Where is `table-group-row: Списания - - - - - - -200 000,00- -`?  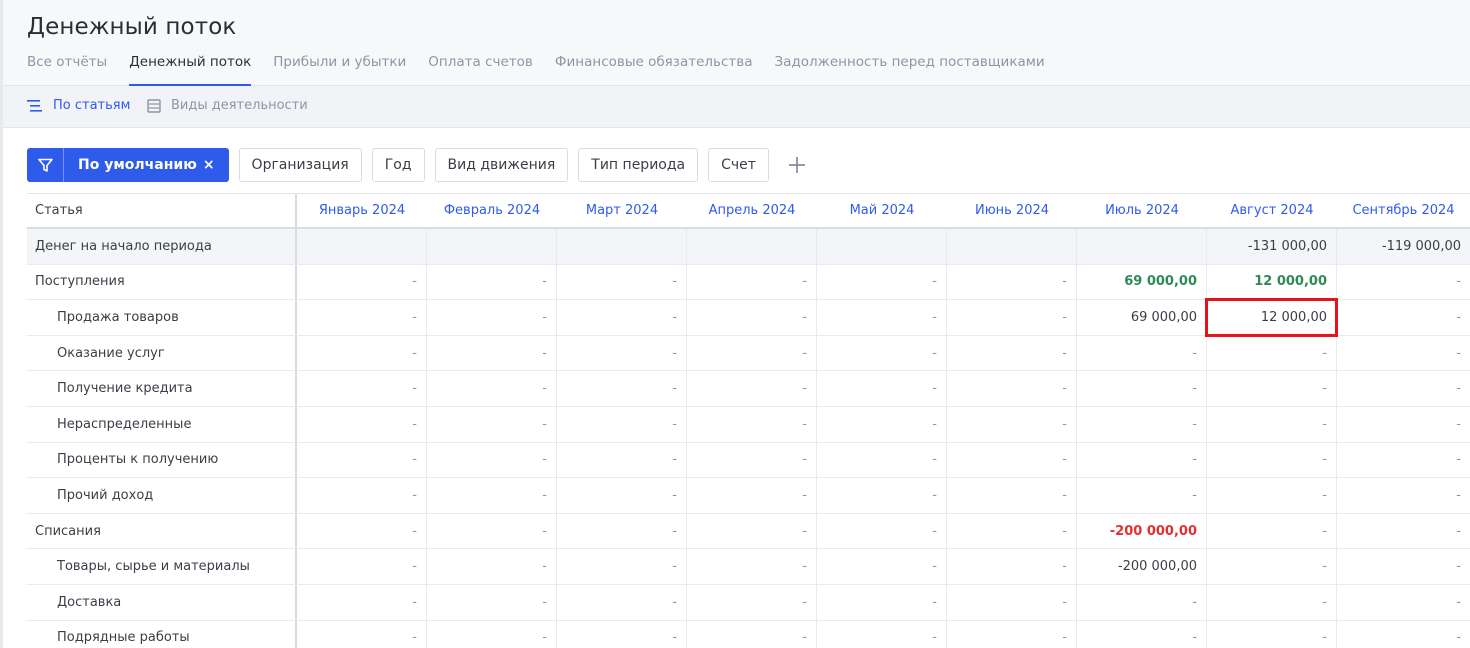
table-group-row: Списания - - - - - - -200 000,00- - is located at coordinates (748, 531).